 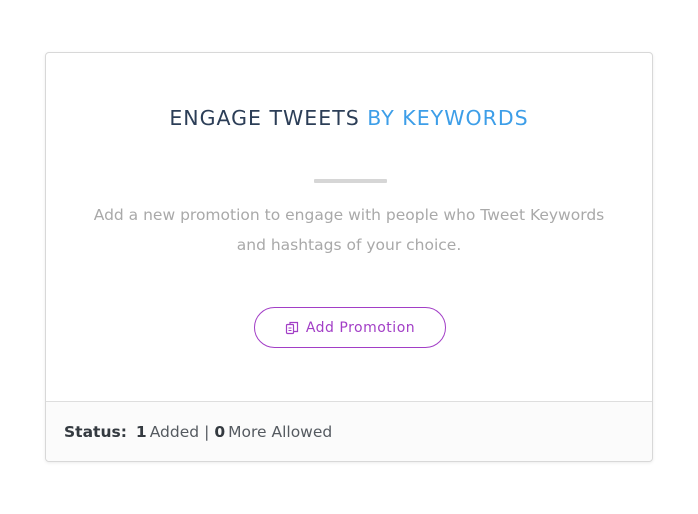 What do you see at coordinates (264, 118) in the screenshot?
I see `card-title-main: ENGAGE TWEETS` at bounding box center [264, 118].